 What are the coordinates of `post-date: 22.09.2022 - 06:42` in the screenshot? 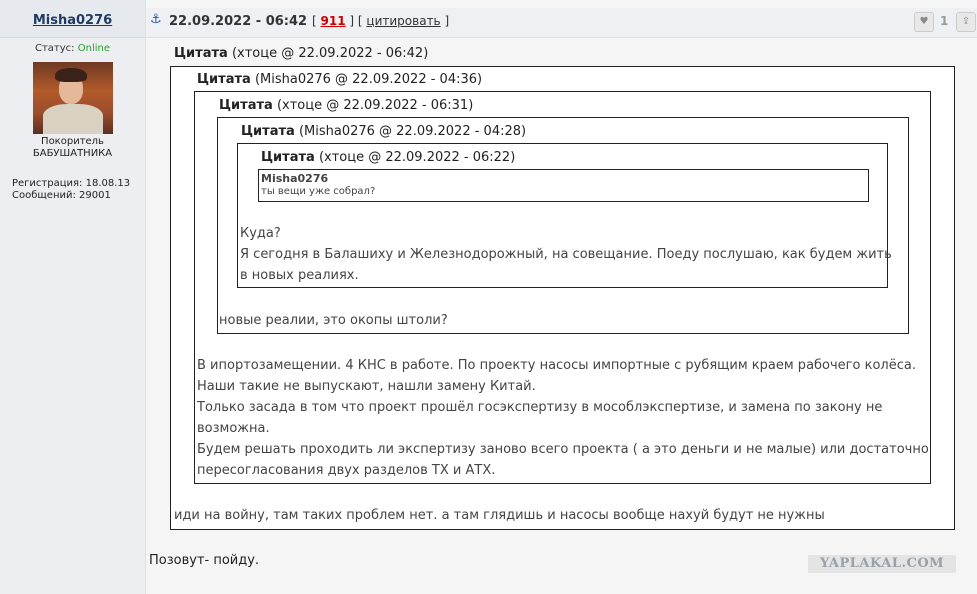 It's located at (238, 21).